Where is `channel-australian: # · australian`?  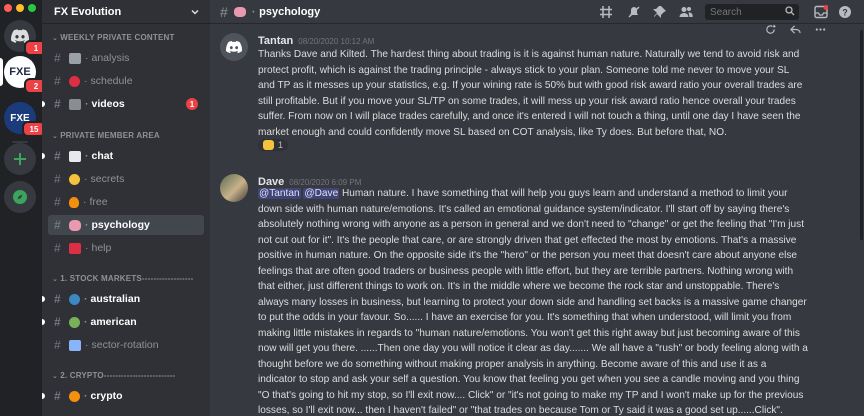
channel-australian: # · australian is located at coordinates (126, 299).